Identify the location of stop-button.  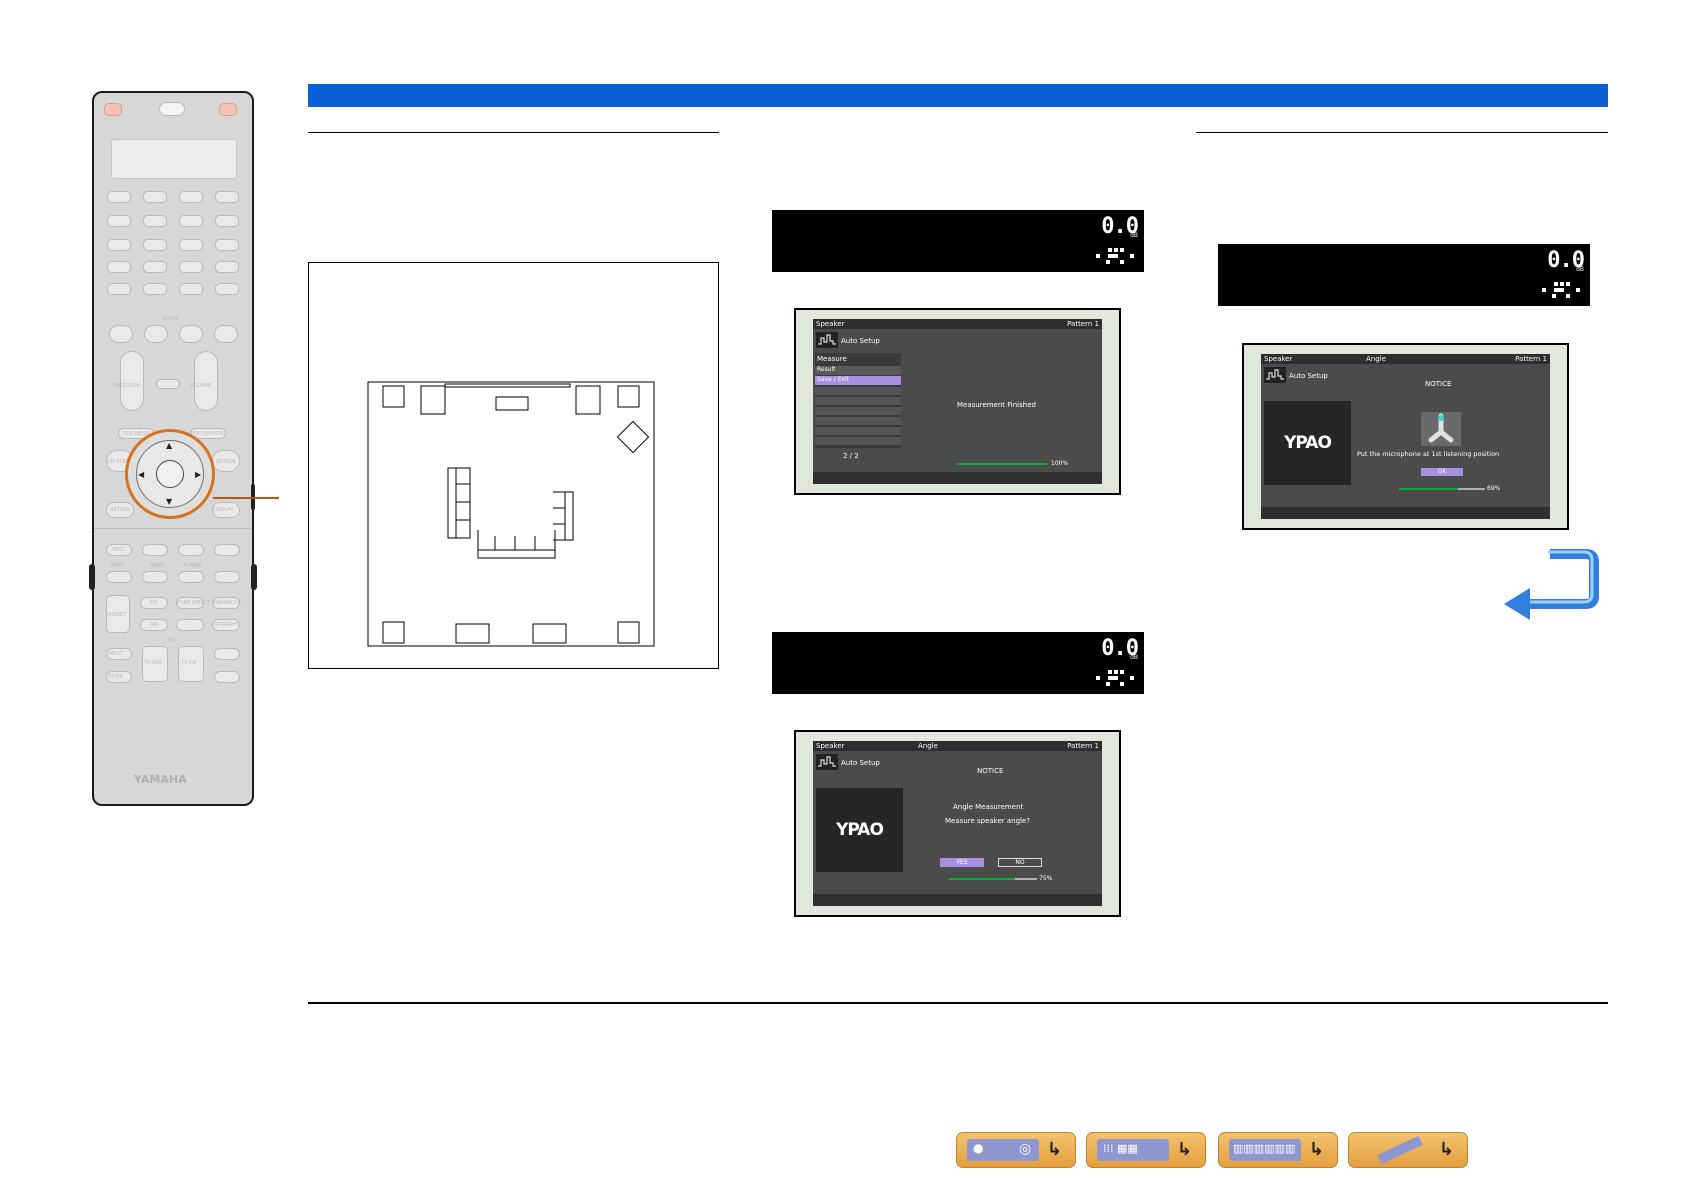
(155, 550).